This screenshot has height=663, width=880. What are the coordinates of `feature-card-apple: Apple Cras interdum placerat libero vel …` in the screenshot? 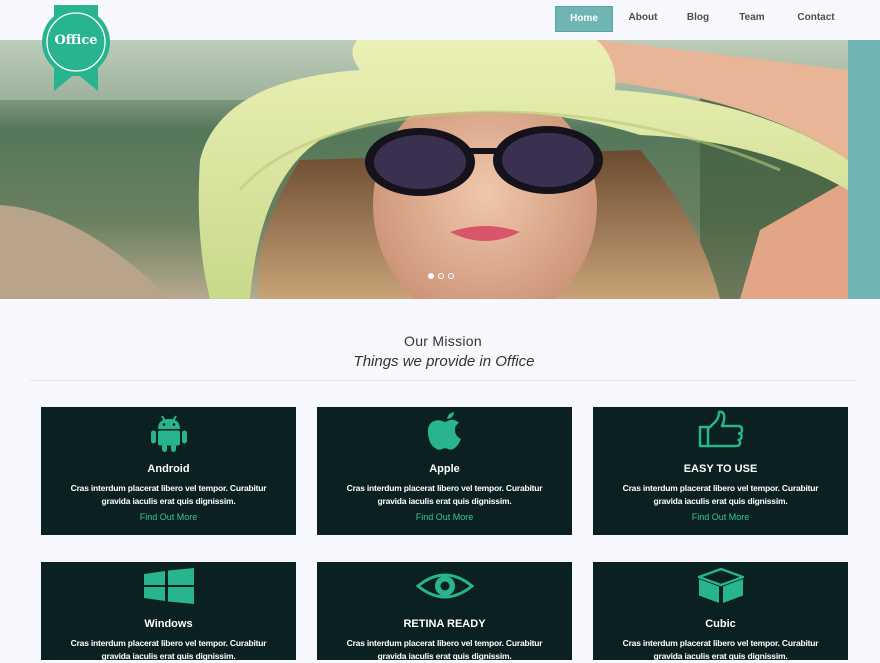 It's located at (444, 471).